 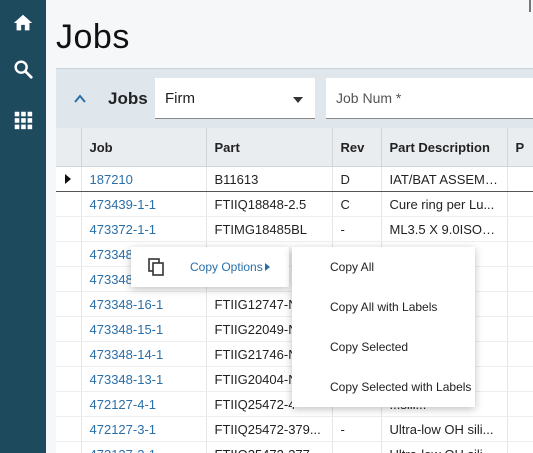 What do you see at coordinates (369, 347) in the screenshot?
I see `copy-selected-label: Copy Selected` at bounding box center [369, 347].